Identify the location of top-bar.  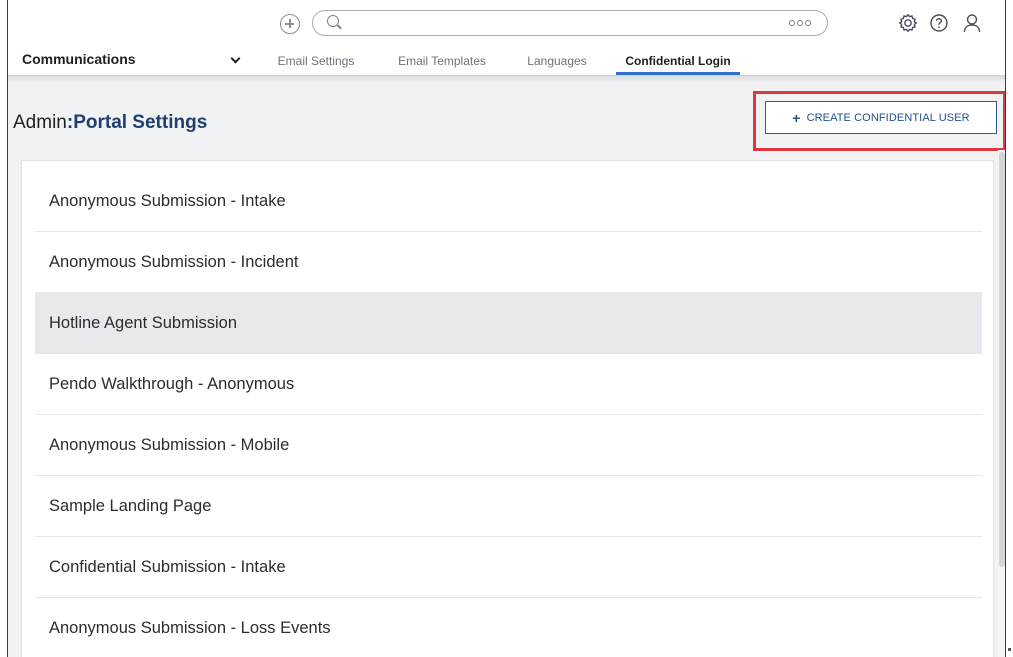
(506, 23).